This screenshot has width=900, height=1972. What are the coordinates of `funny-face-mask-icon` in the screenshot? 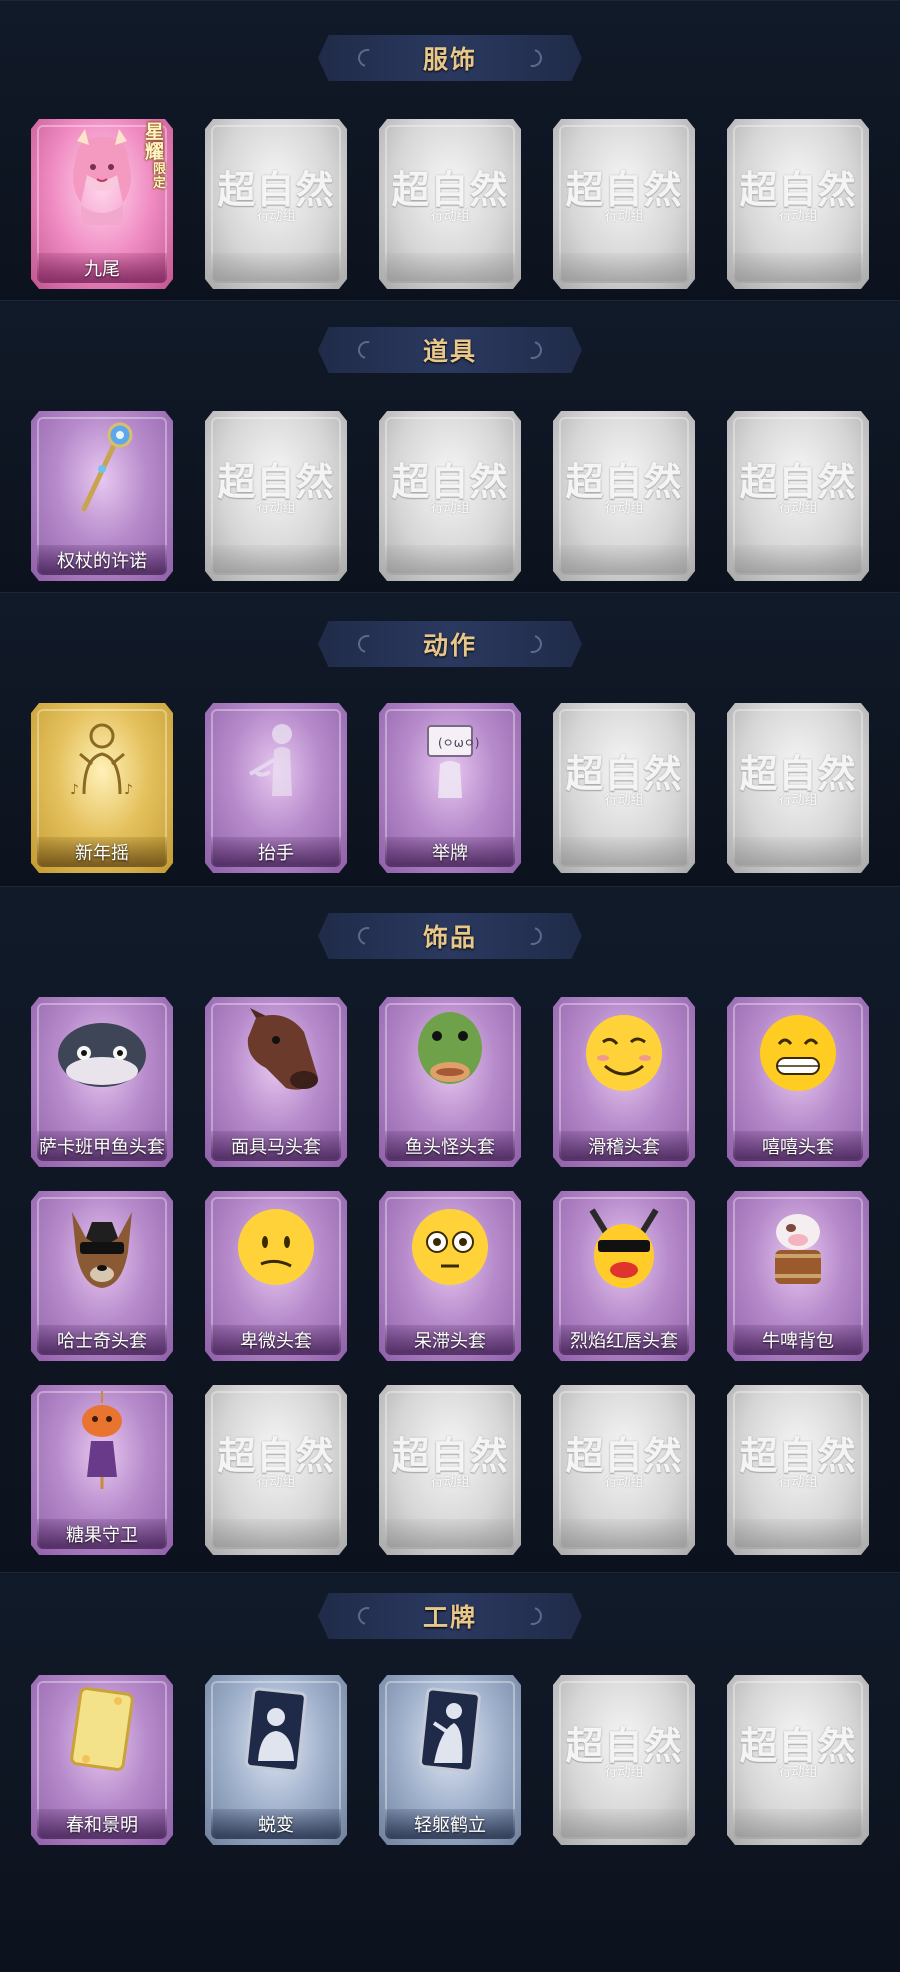 It's located at (624, 1053).